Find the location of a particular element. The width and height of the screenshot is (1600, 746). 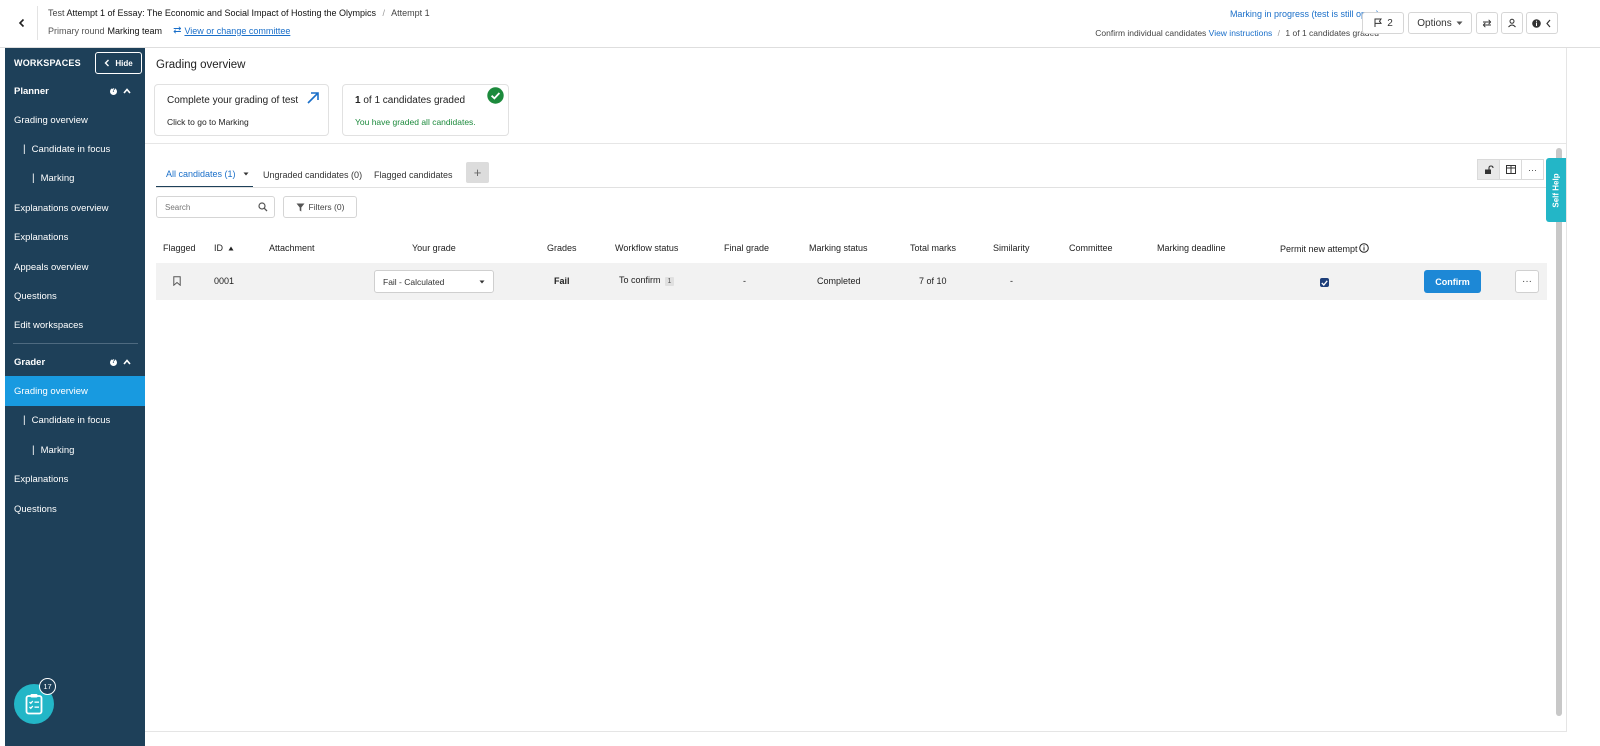

sidebar-item-explanations-overview: Explanations overview is located at coordinates (75, 208).